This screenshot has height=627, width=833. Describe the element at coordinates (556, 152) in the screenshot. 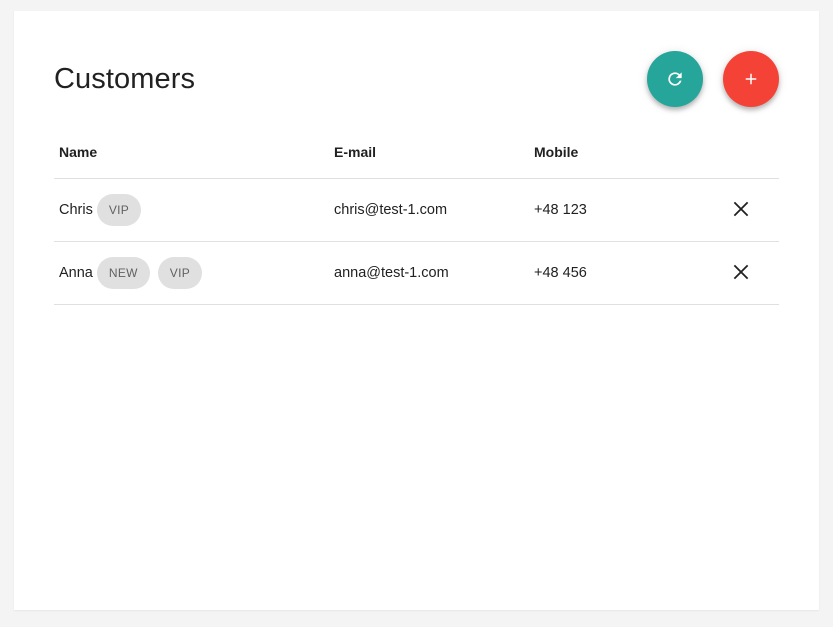

I see `column-header-mobile: Mobile` at that location.